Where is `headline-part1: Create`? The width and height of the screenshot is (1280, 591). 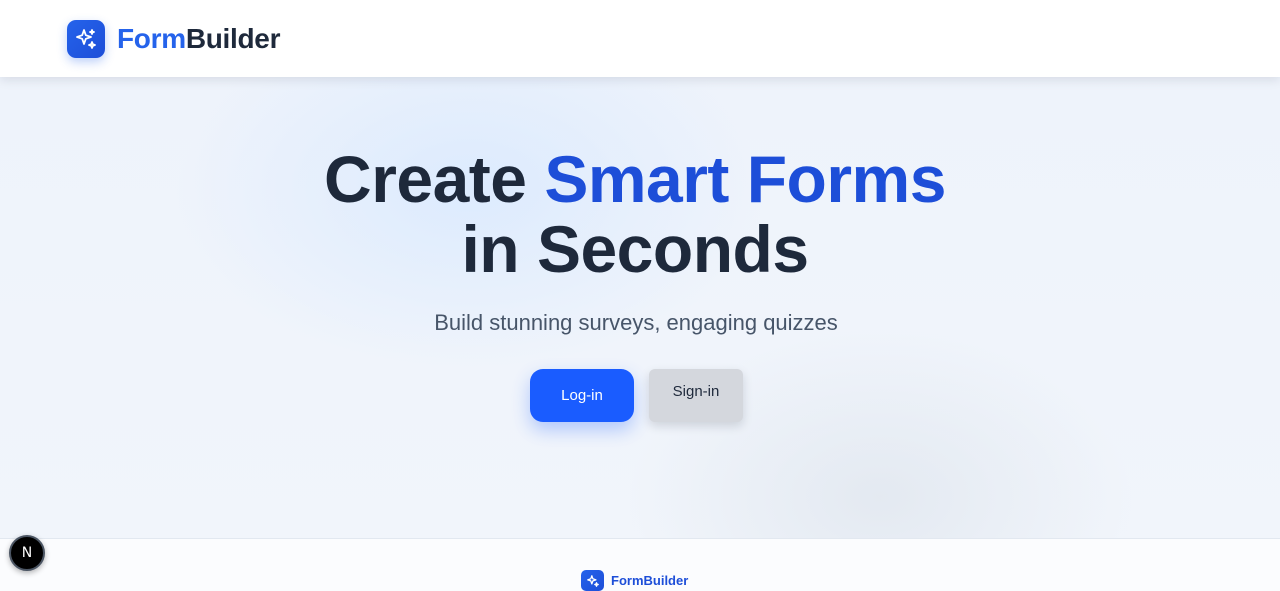
headline-part1: Create is located at coordinates (434, 179).